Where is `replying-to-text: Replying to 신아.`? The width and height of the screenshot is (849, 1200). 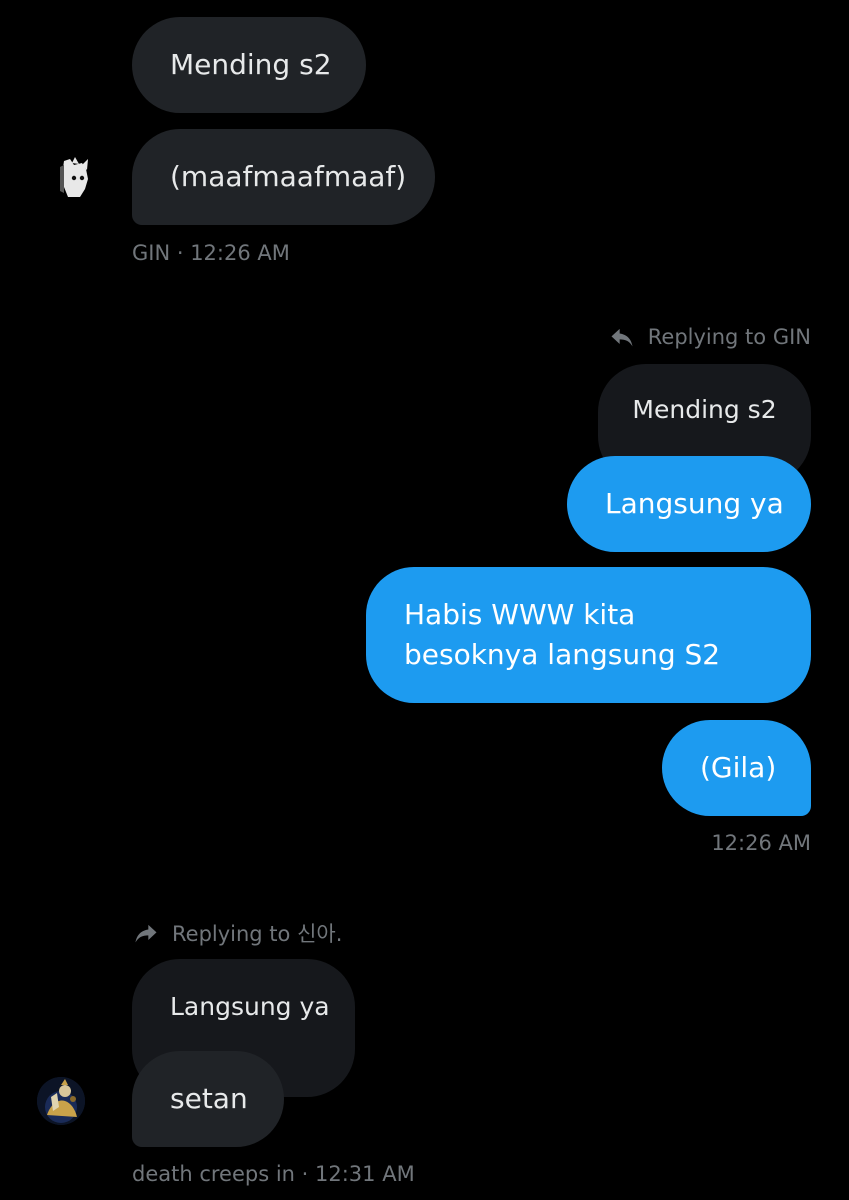
replying-to-text: Replying to 신아. is located at coordinates (257, 934).